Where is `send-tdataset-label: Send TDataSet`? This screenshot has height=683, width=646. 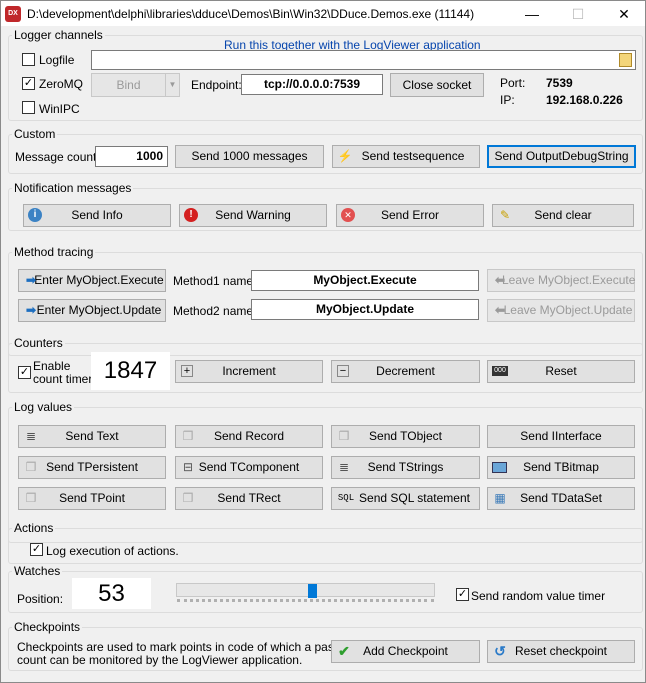 send-tdataset-label: Send TDataSet is located at coordinates (561, 498).